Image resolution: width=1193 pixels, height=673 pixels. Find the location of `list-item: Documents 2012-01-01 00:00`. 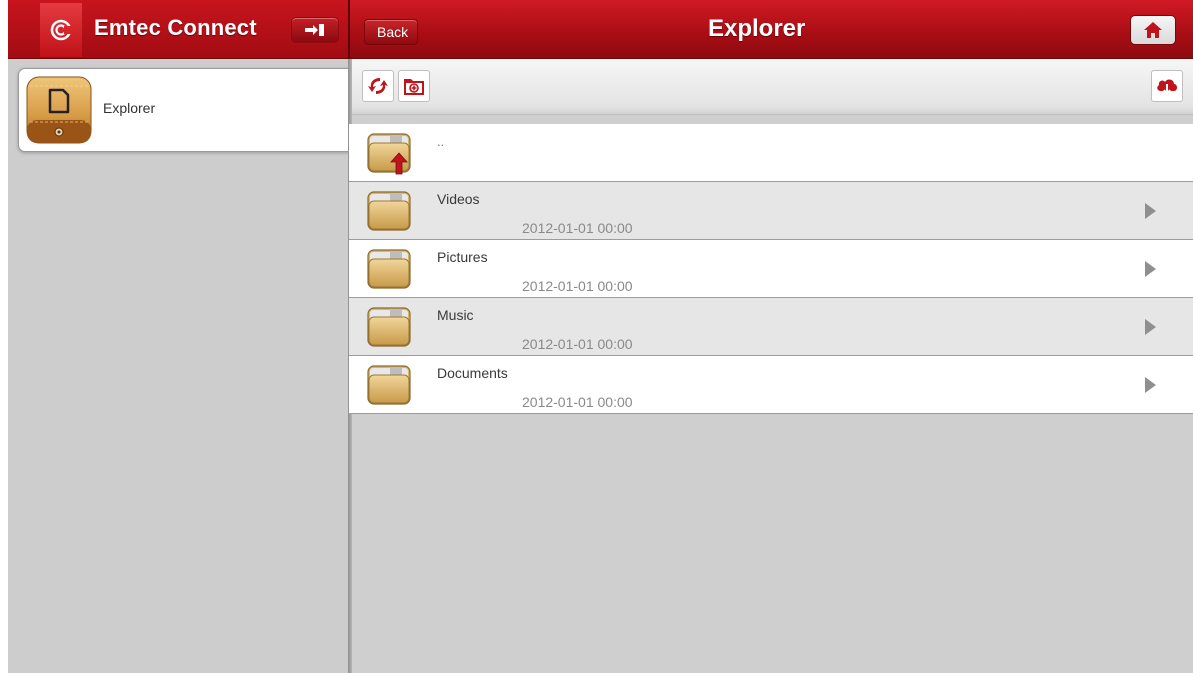

list-item: Documents 2012-01-01 00:00 is located at coordinates (771, 385).